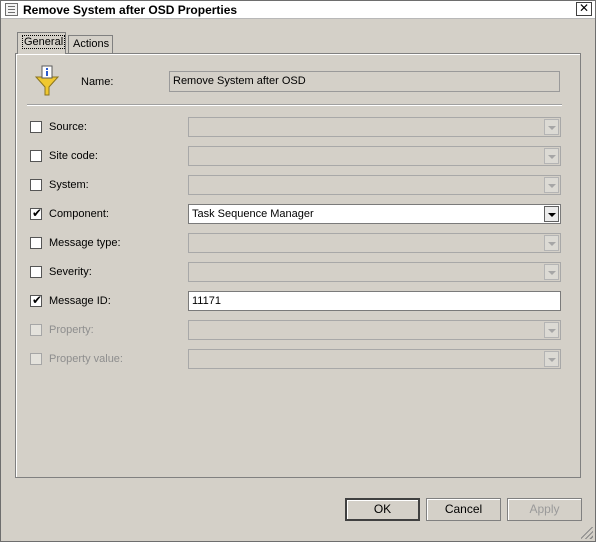  I want to click on component-selected-value: Task Sequence Manager, so click(253, 214).